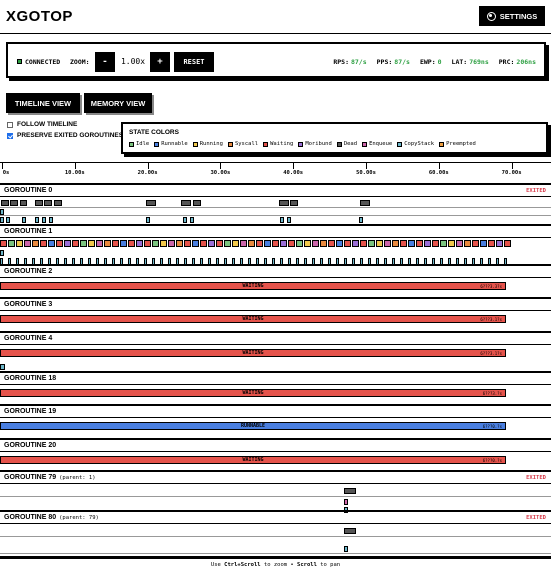 This screenshot has width=551, height=573. I want to click on goroutine-row: GOROUTINE 4 WAITING 6???3.1?s, so click(275, 353).